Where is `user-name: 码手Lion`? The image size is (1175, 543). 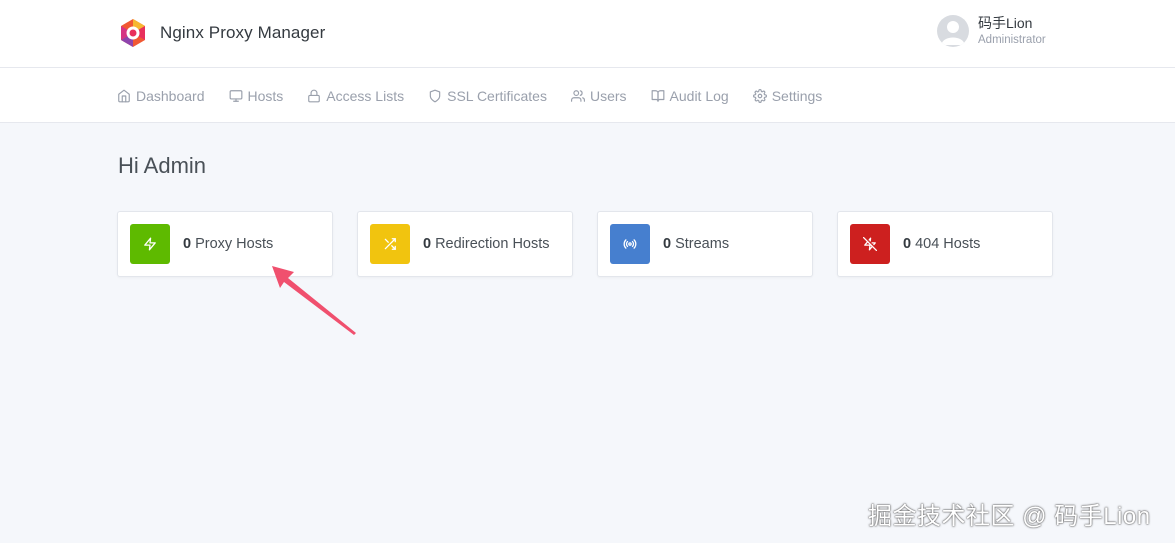 user-name: 码手Lion is located at coordinates (1005, 23).